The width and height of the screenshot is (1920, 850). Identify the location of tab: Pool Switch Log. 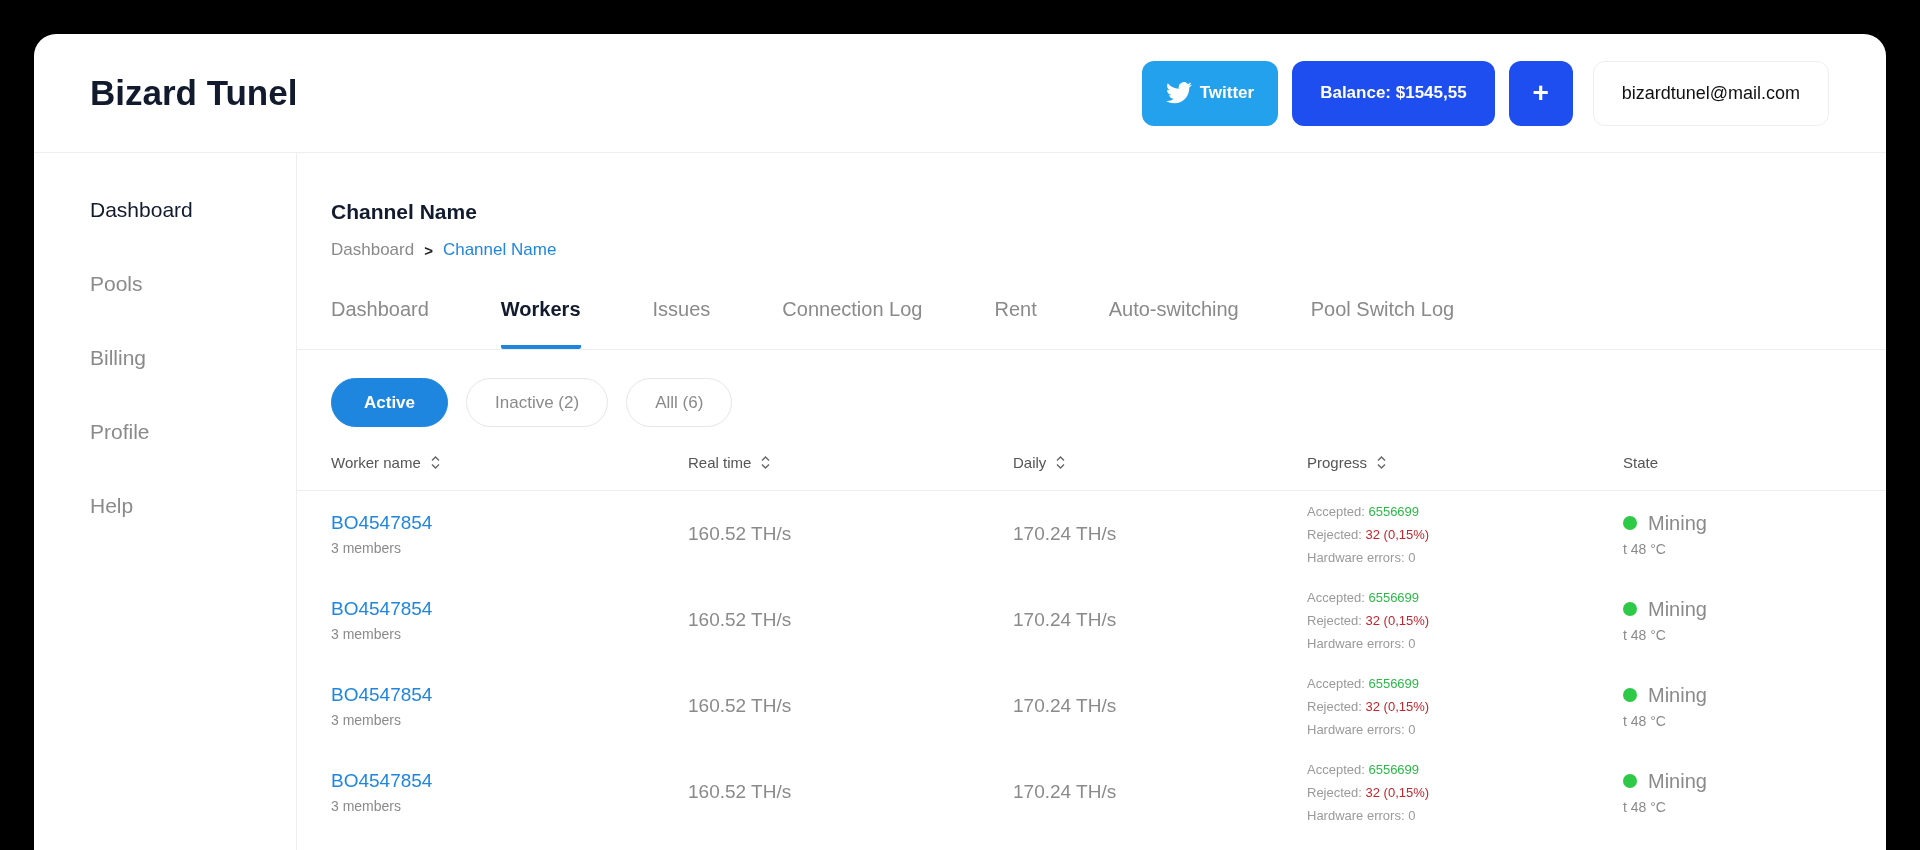
(1382, 323).